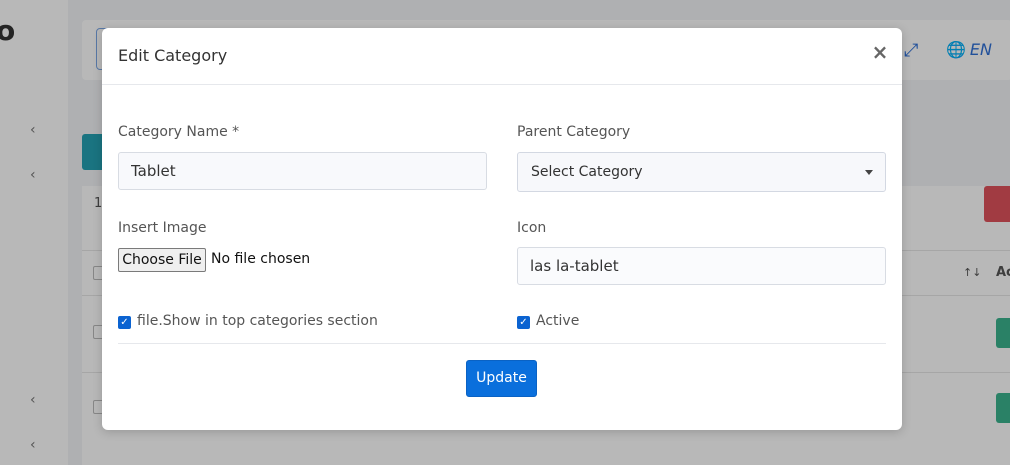 The width and height of the screenshot is (1010, 465). Describe the element at coordinates (179, 132) in the screenshot. I see `category-name-label: Category Name *` at that location.